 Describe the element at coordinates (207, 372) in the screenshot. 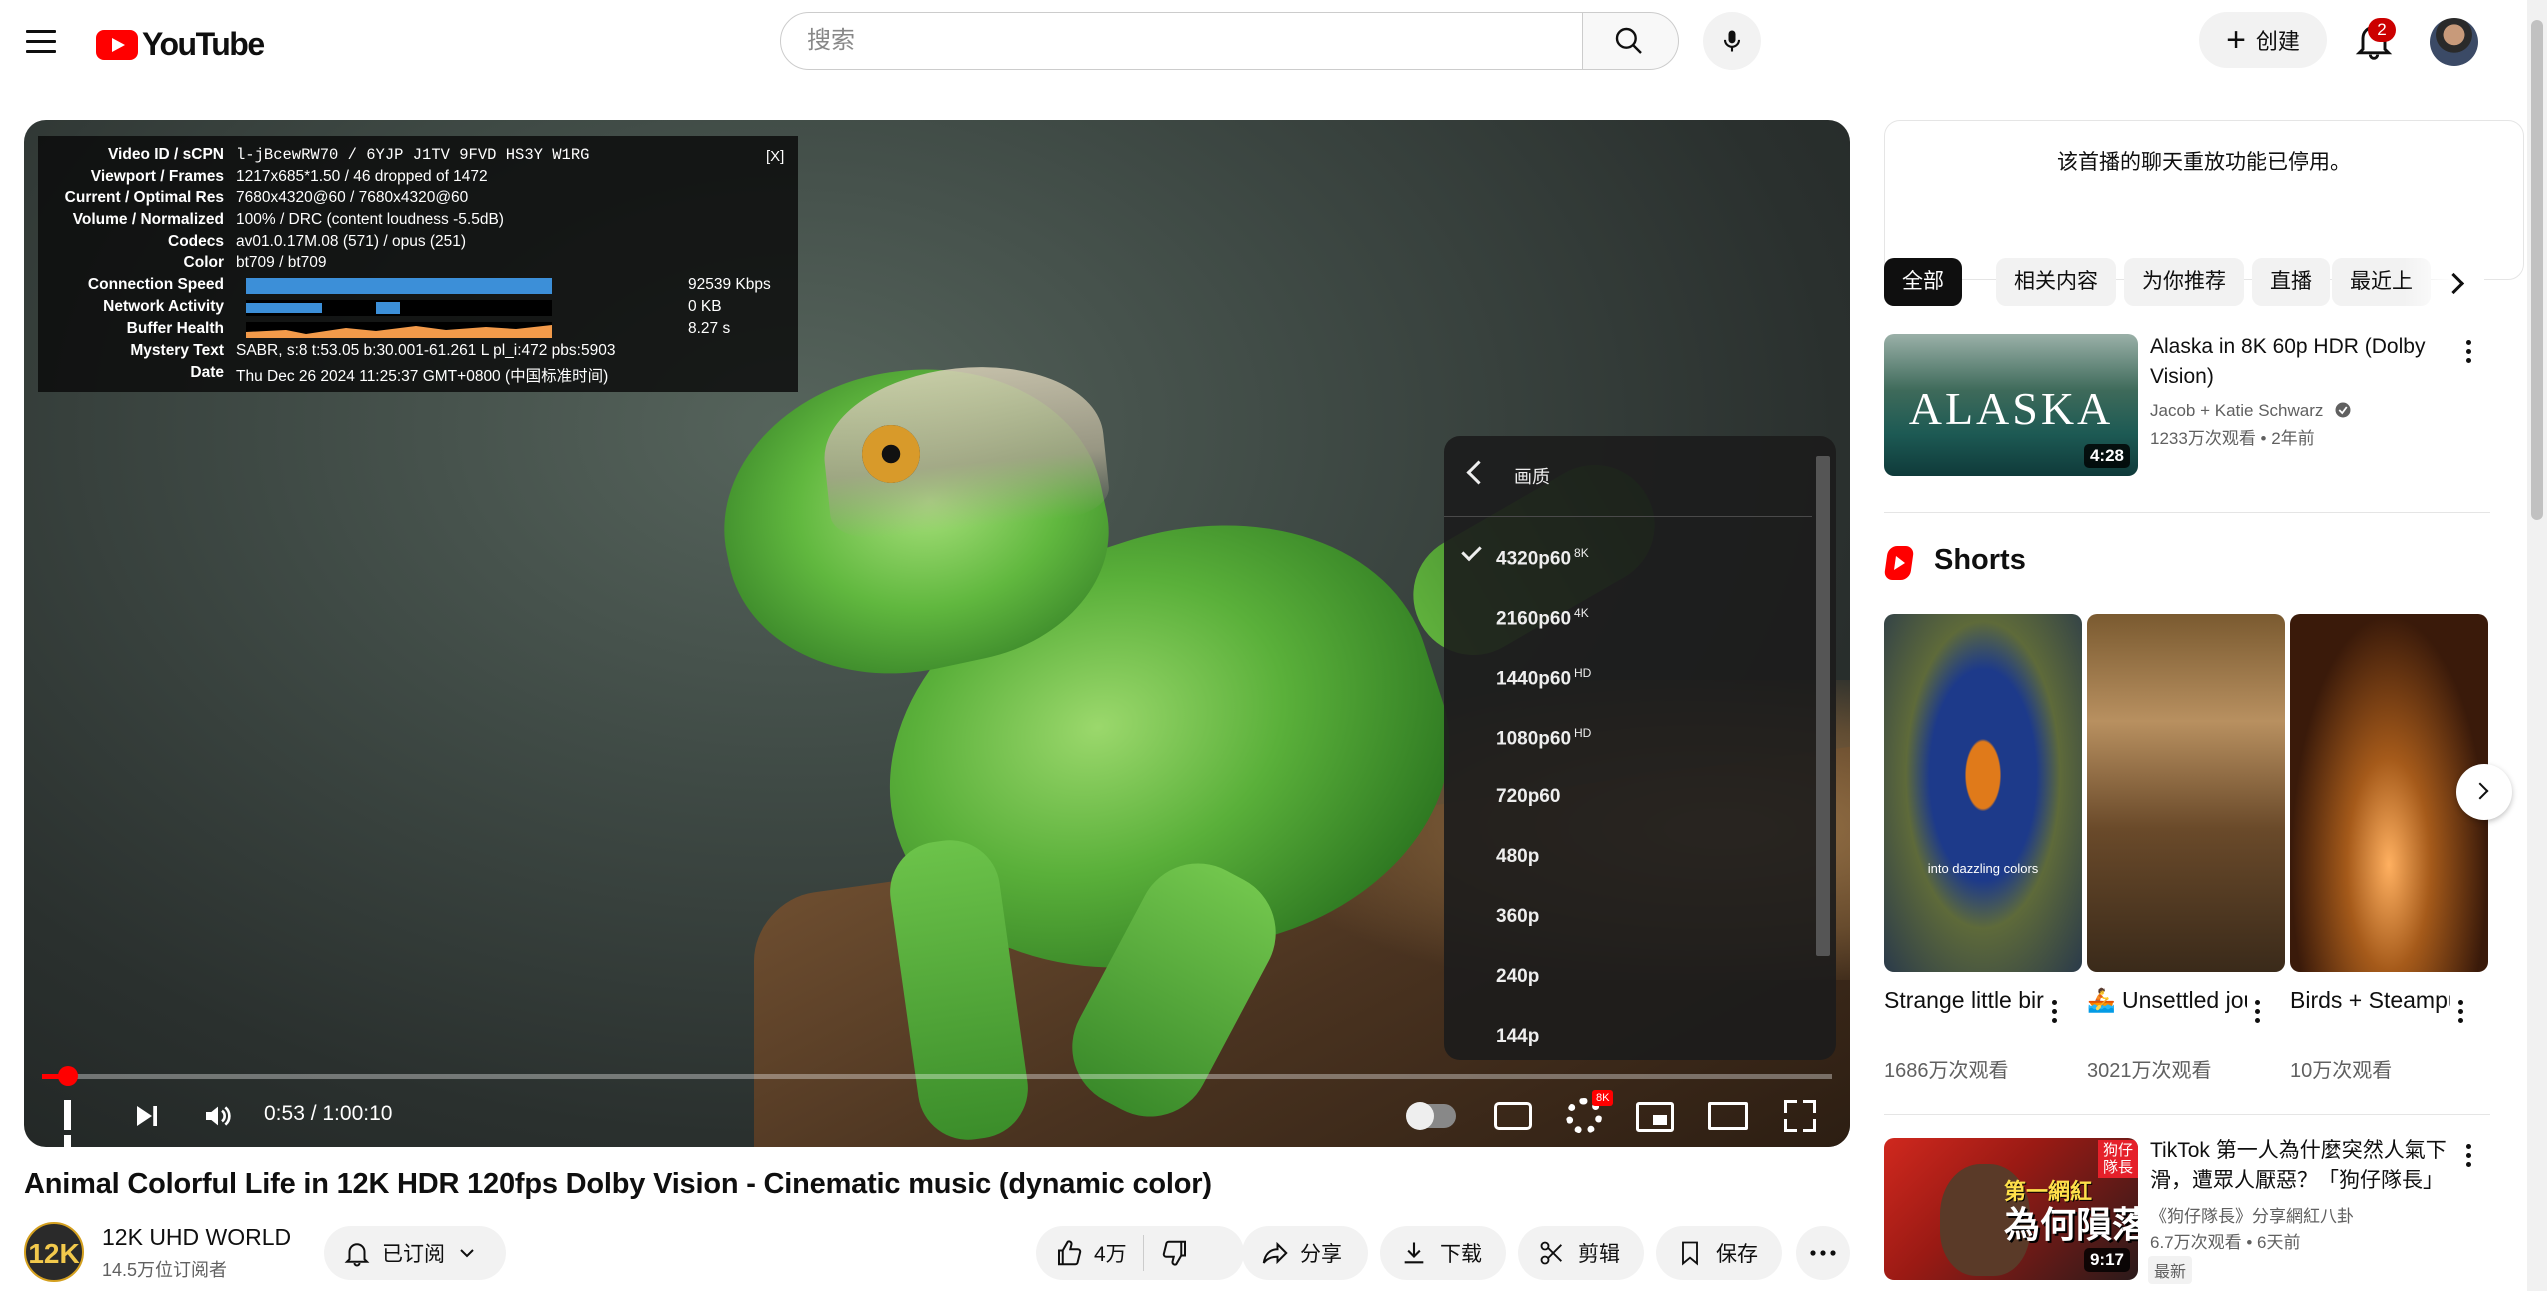

I see `stat-key: Date` at that location.